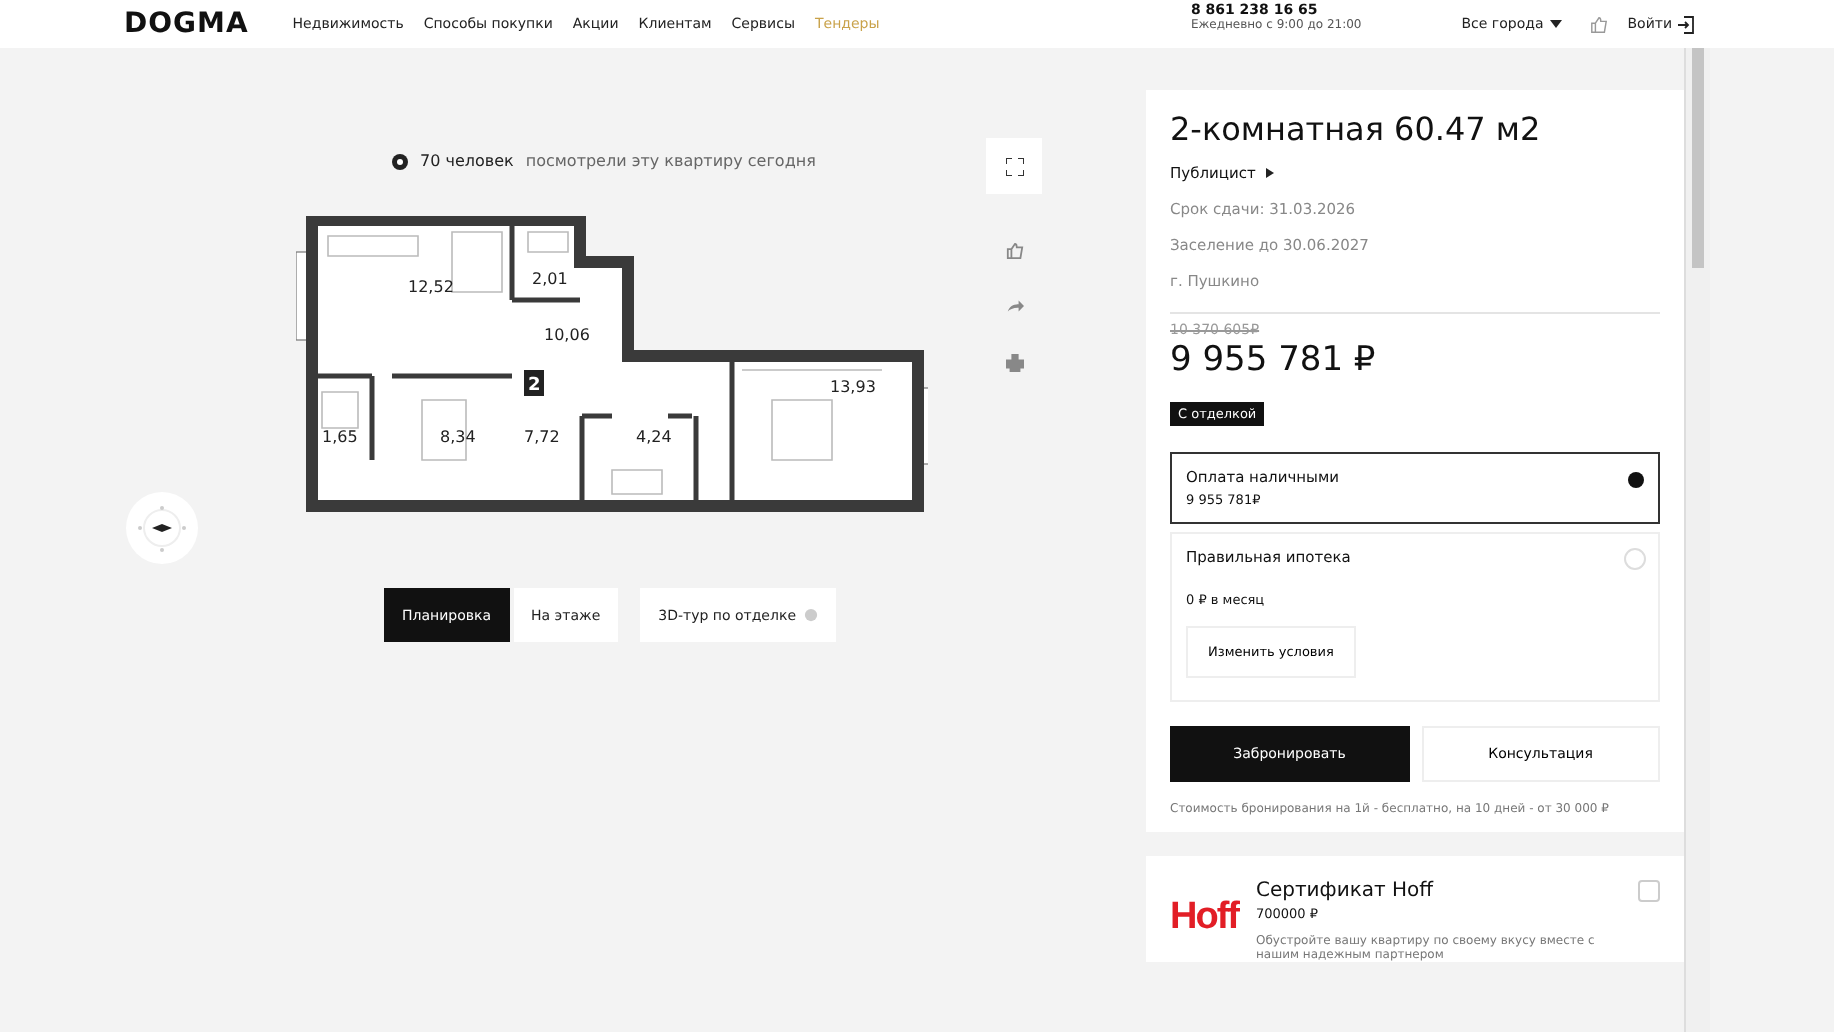  Describe the element at coordinates (1204, 918) in the screenshot. I see `brand-logo: Hoff` at that location.